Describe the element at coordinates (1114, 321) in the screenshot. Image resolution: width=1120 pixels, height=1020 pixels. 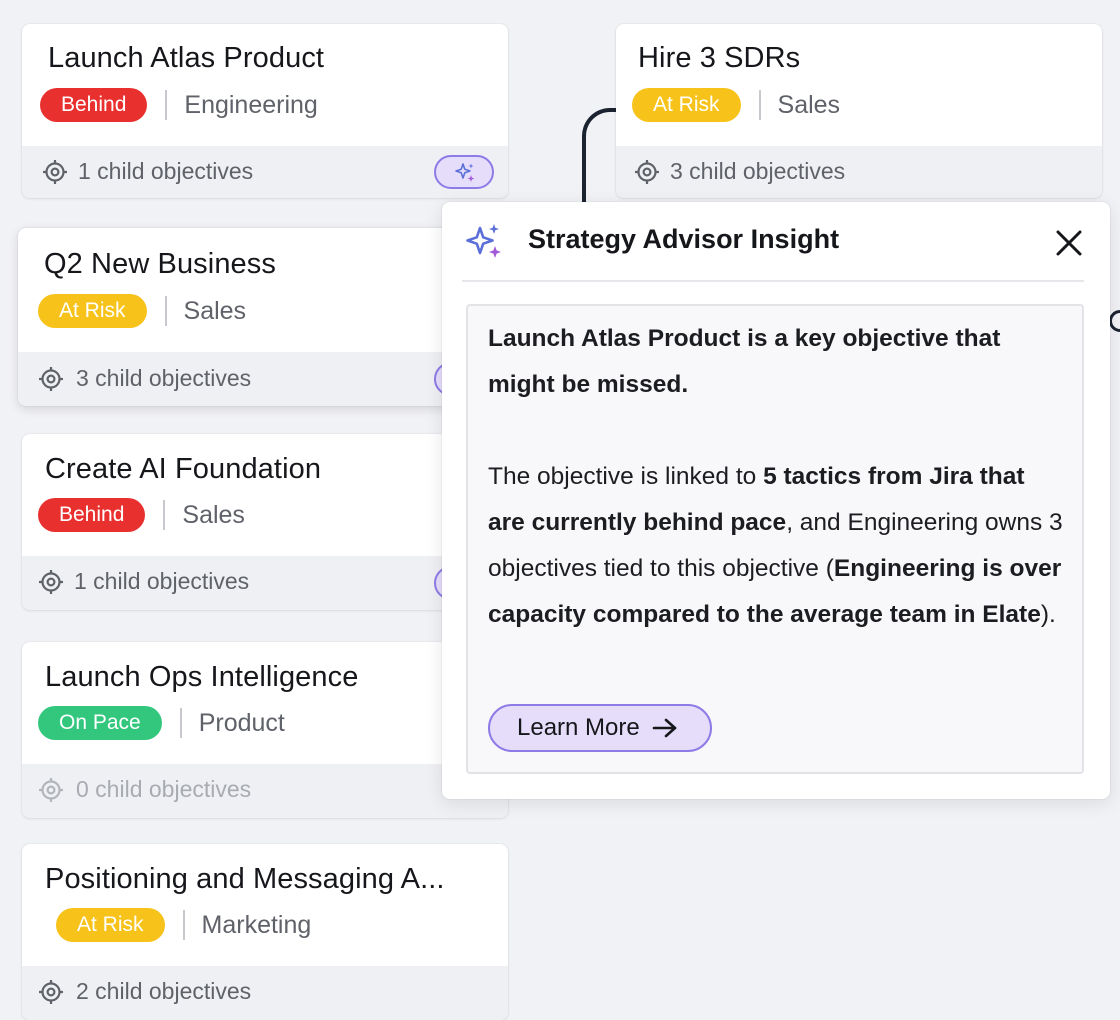
I see `node-connector-dot` at that location.